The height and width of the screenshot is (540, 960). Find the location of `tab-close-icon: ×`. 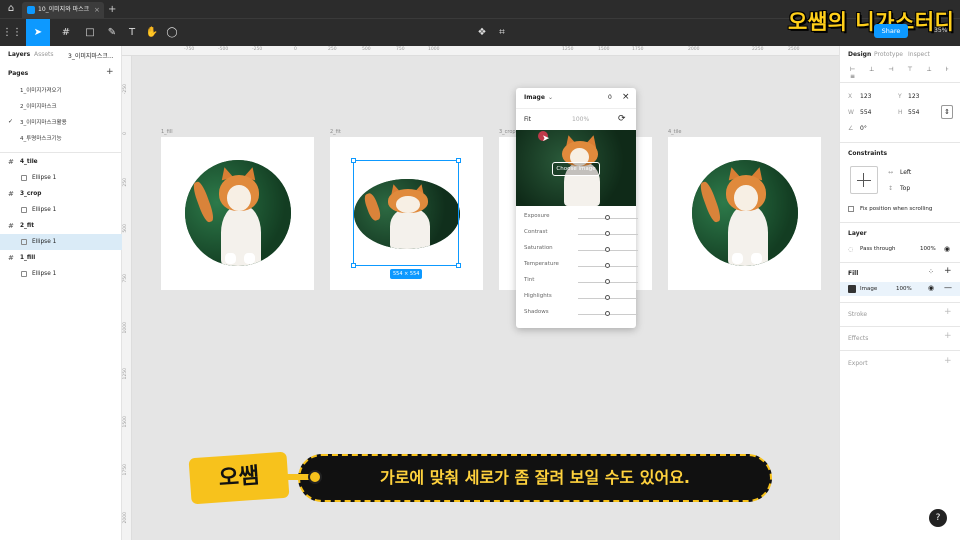

tab-close-icon: × is located at coordinates (97, 10).